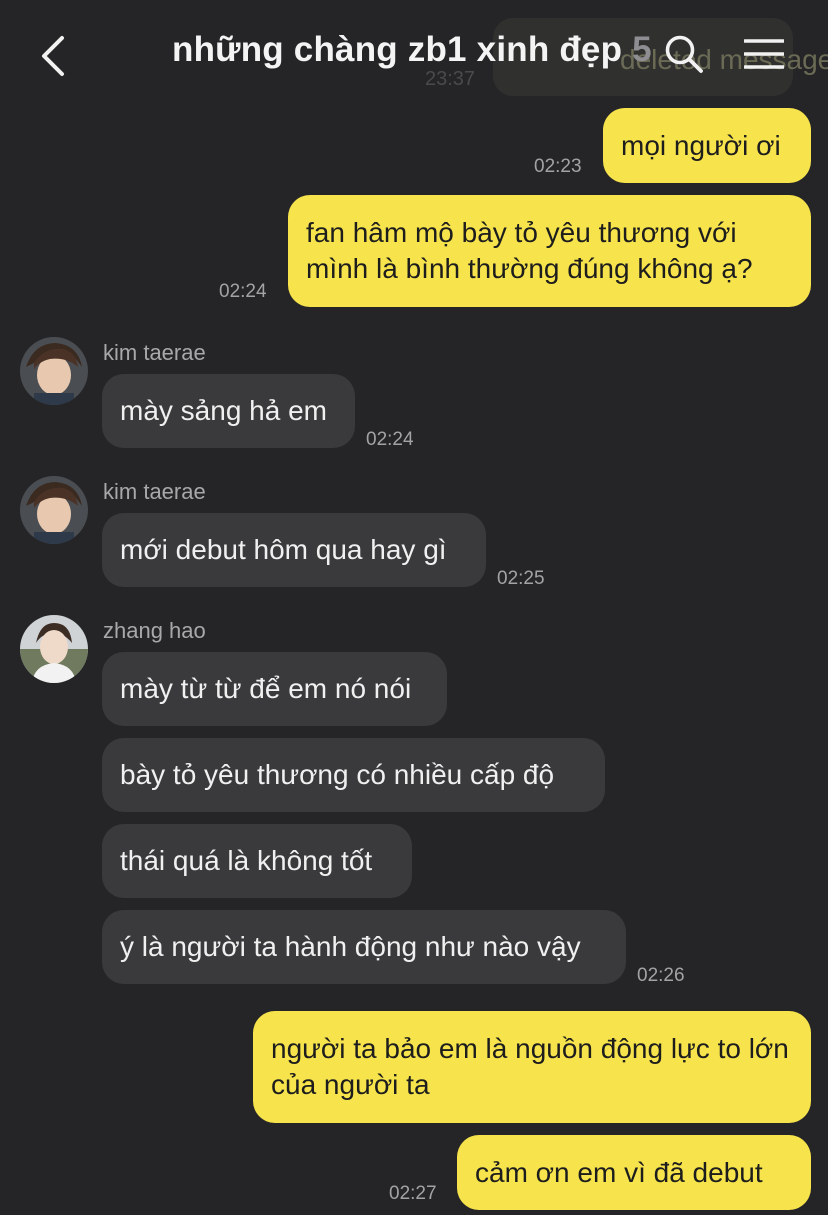 This screenshot has height=1215, width=828. I want to click on chat-title: những chàng zb1 xinh đẹp 5, so click(412, 50).